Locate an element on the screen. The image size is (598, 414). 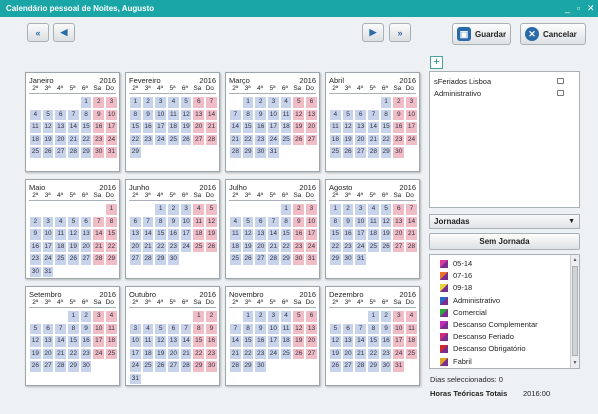
jornada-item: Descanso Obrigatório is located at coordinates (483, 349).